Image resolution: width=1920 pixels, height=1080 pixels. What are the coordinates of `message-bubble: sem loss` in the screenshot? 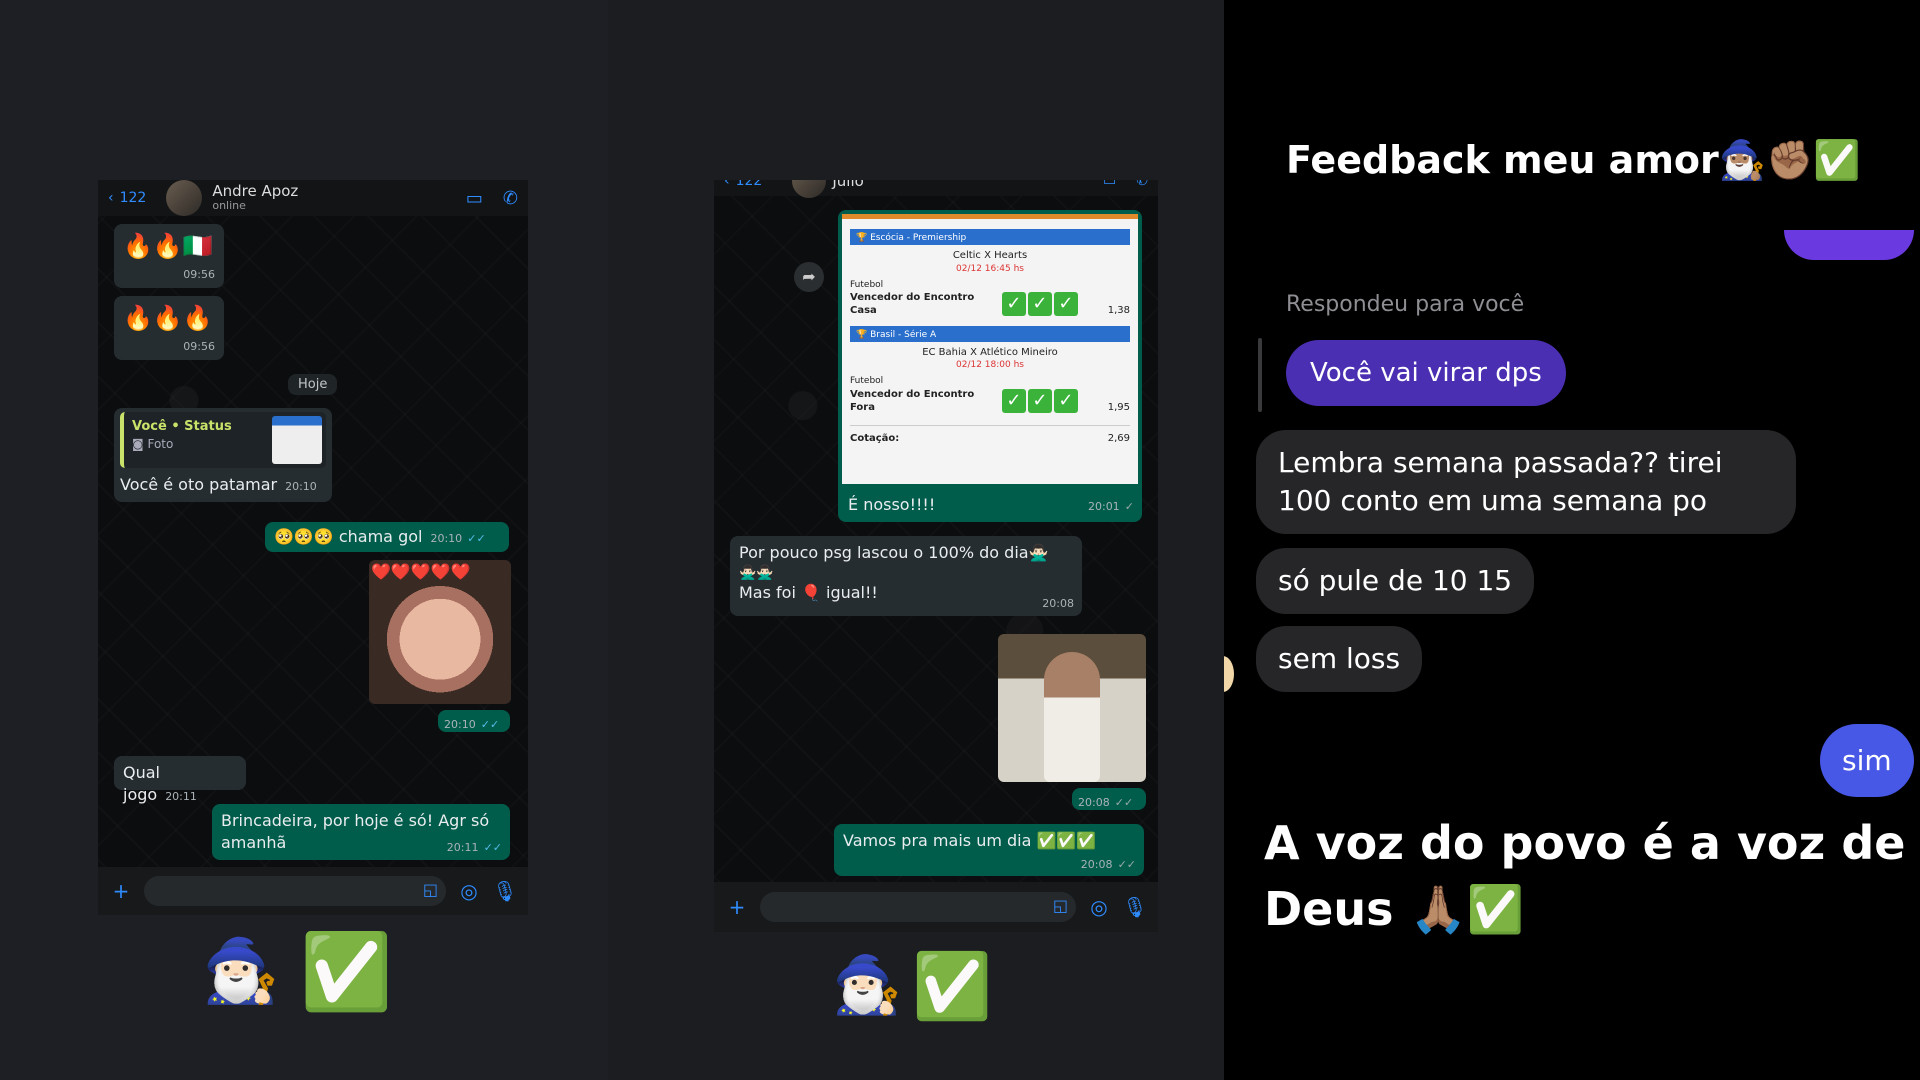 It's located at (1339, 659).